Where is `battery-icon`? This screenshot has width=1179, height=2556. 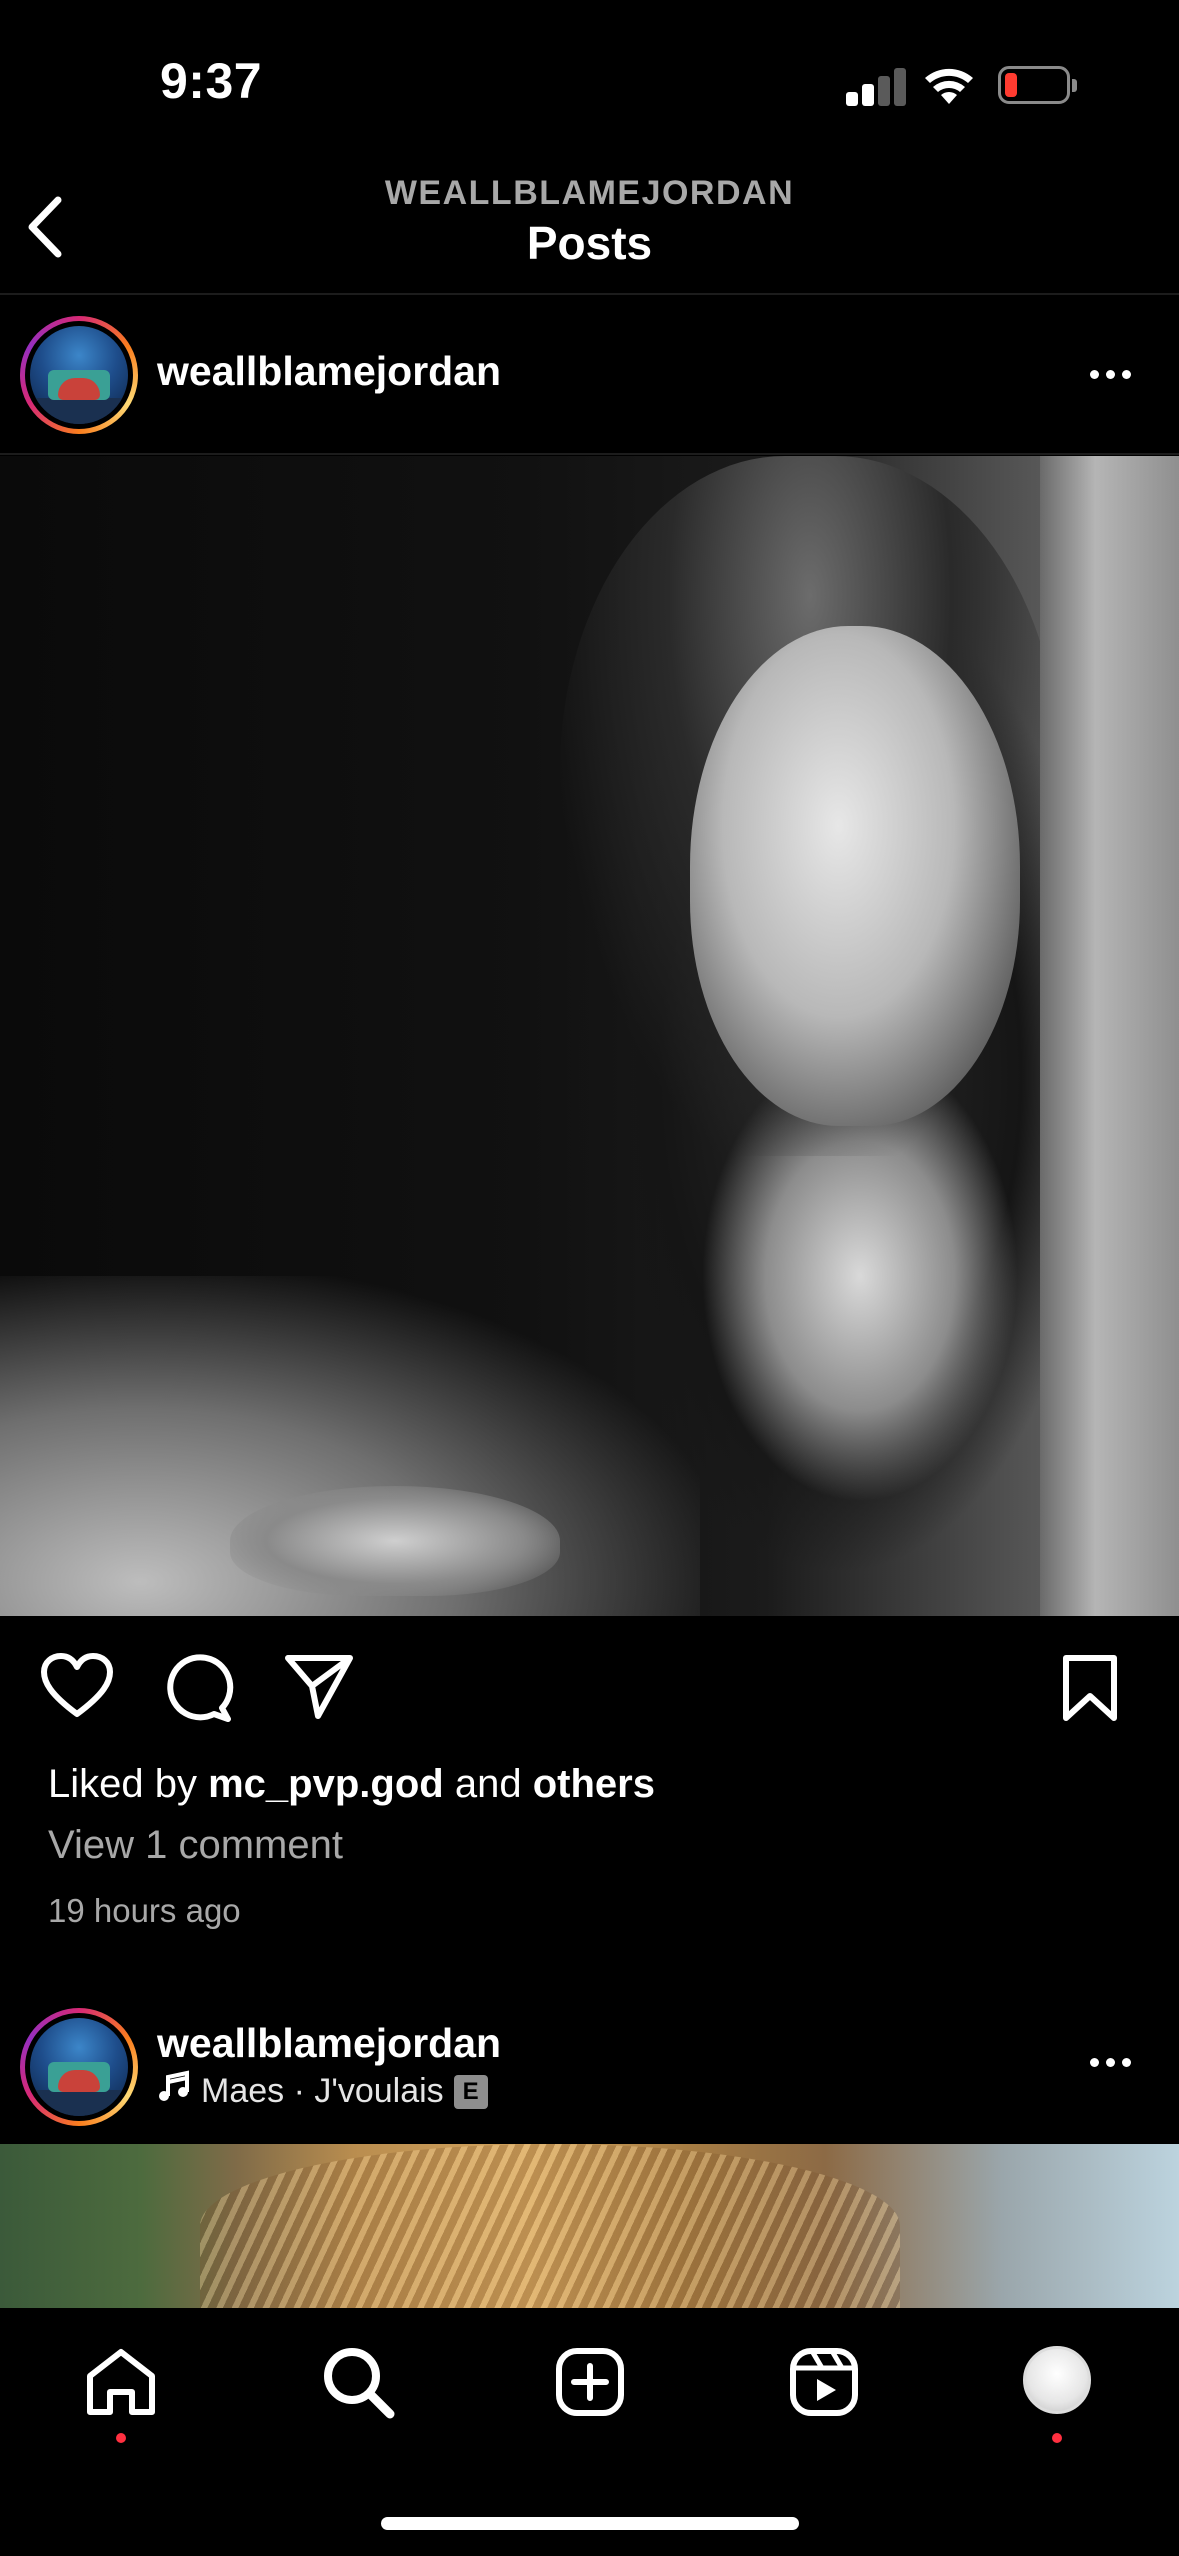 battery-icon is located at coordinates (1037, 85).